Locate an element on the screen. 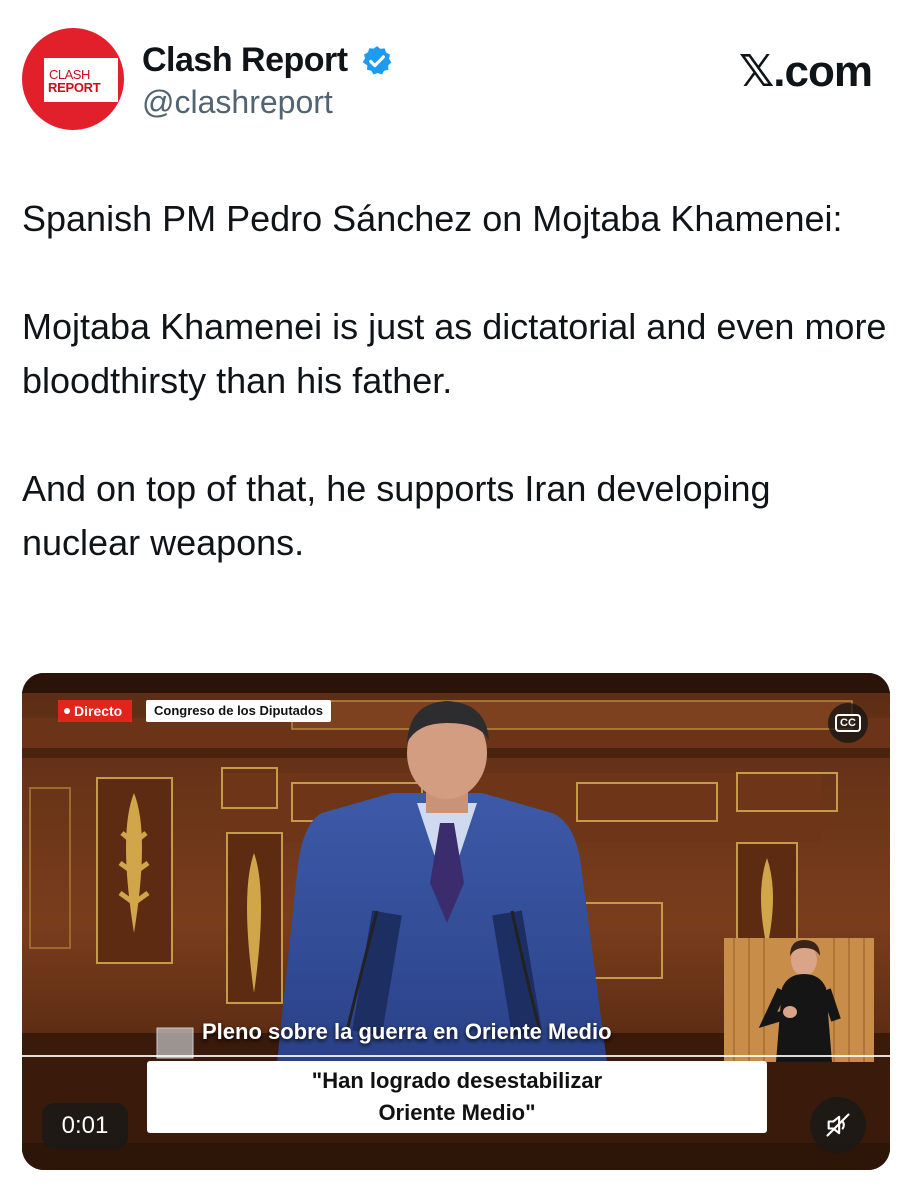  video-timestamp: 0:01 is located at coordinates (85, 1126).